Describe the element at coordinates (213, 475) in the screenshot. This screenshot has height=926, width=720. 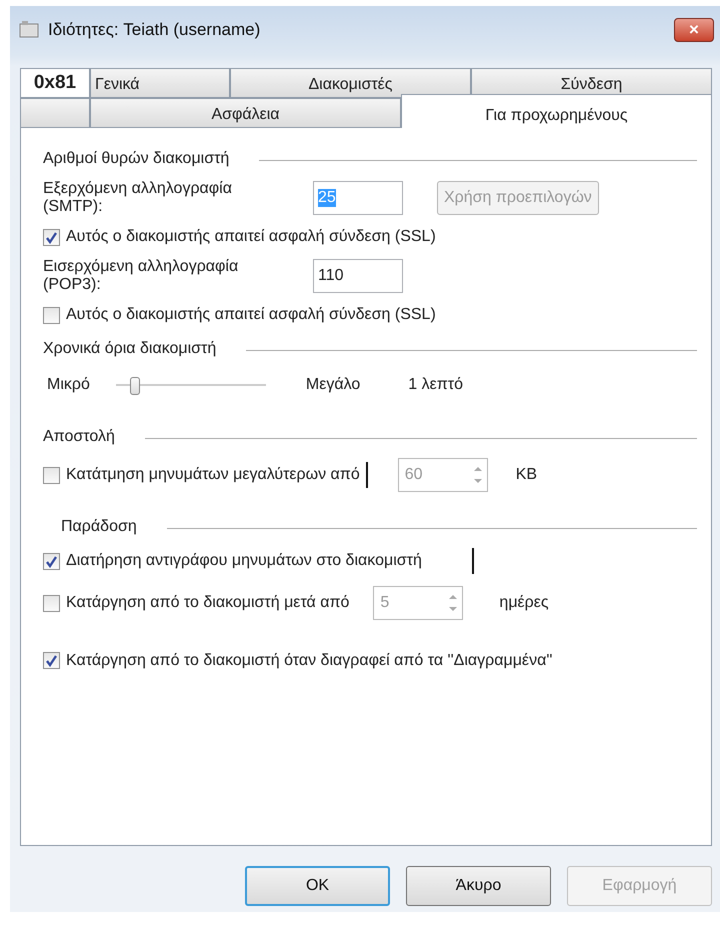
I see `checkbox-label: Κατάτμηση μηνυμάτων μεγαλύτερων από` at that location.